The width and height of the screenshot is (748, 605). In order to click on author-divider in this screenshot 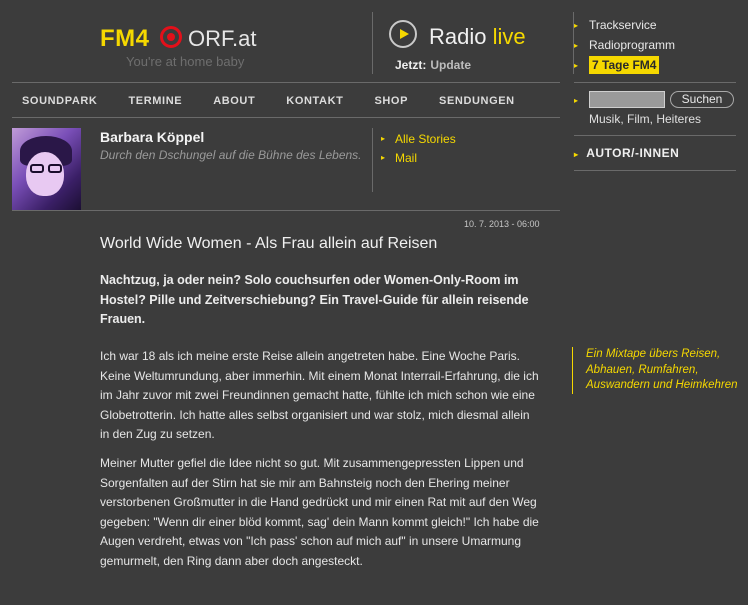, I will do `click(372, 160)`.